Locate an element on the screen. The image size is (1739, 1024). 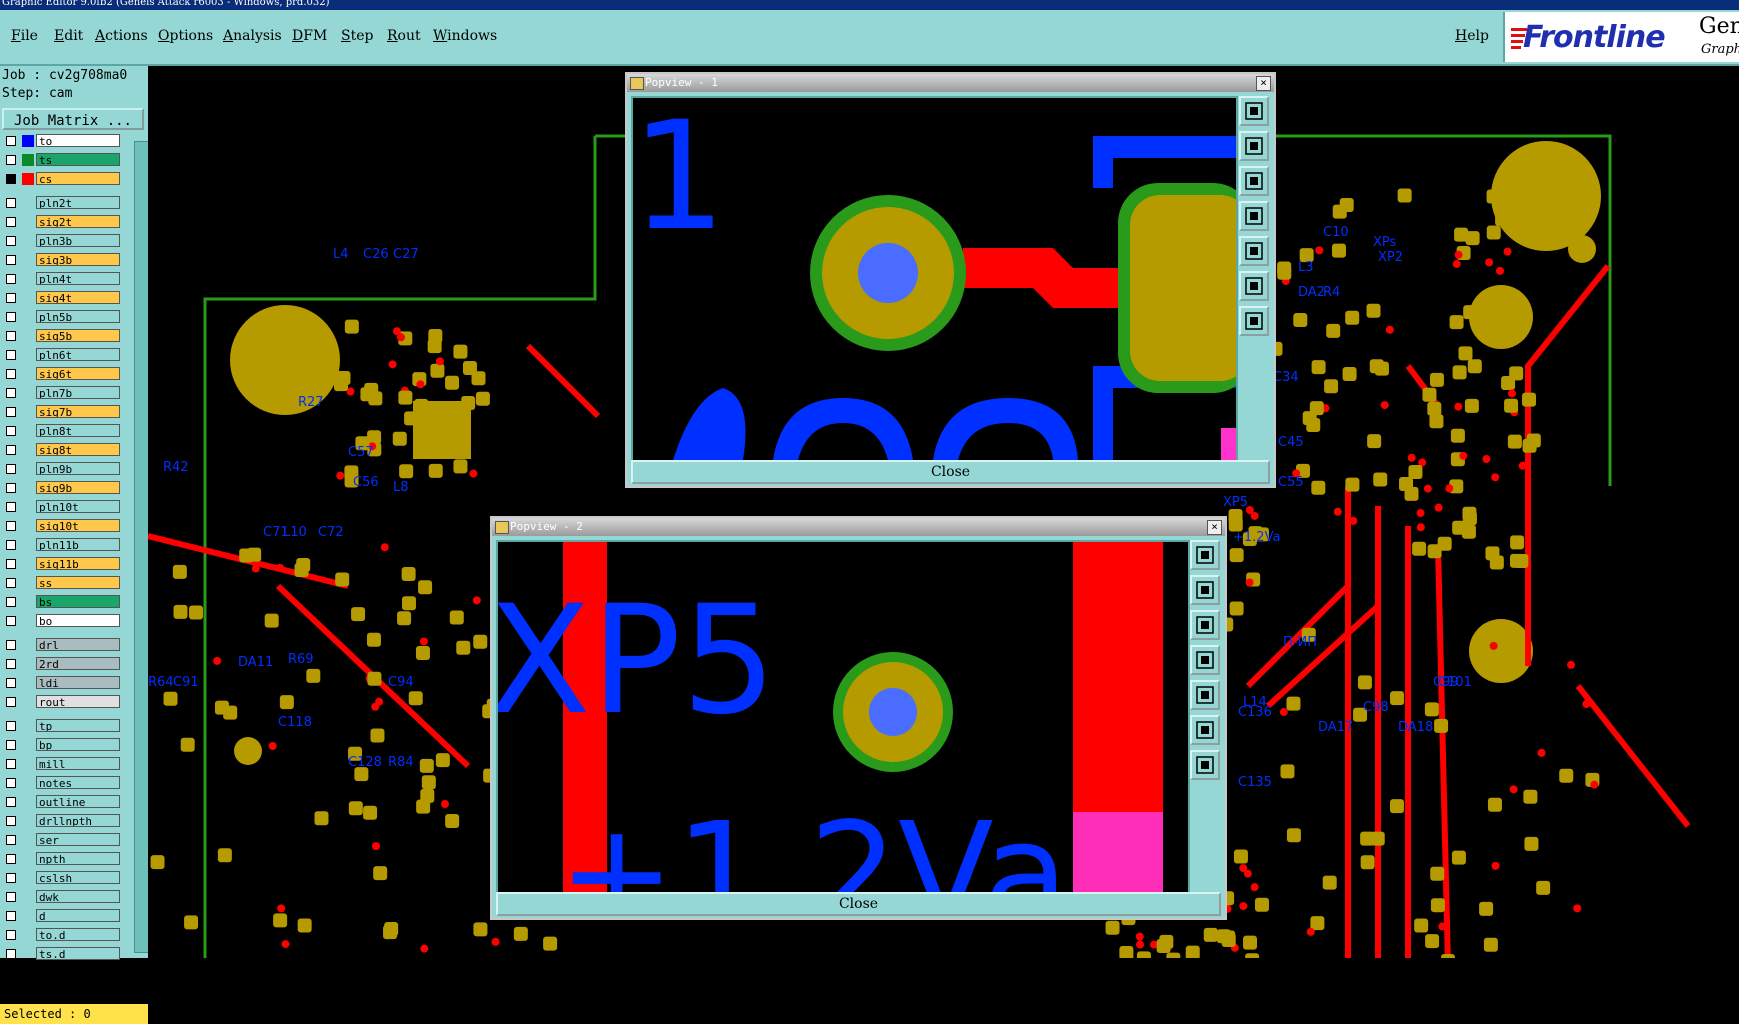
layer-row-drllnpth: drllnpth is located at coordinates (62, 821).